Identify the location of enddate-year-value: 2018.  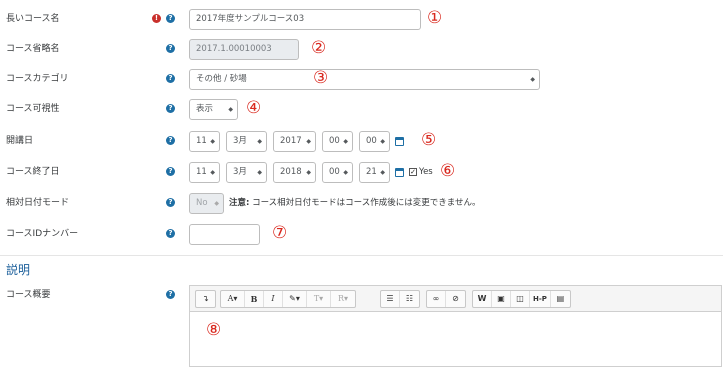
(291, 172).